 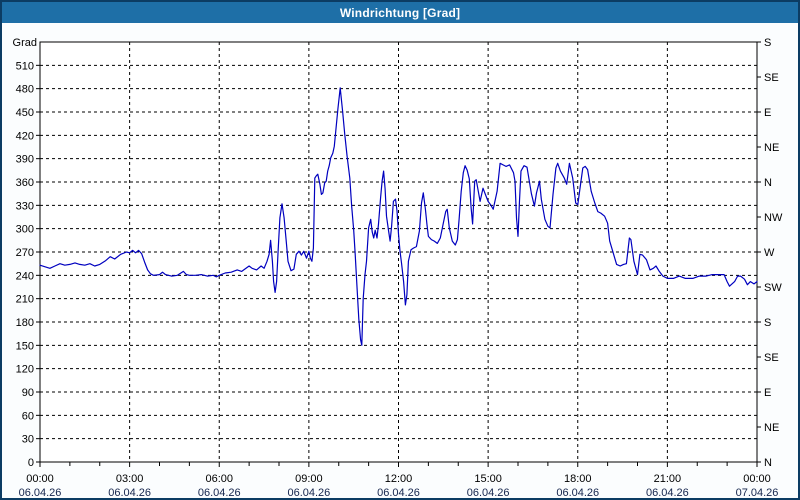 I want to click on y-right-tick-label-45: NE, so click(x=771, y=428).